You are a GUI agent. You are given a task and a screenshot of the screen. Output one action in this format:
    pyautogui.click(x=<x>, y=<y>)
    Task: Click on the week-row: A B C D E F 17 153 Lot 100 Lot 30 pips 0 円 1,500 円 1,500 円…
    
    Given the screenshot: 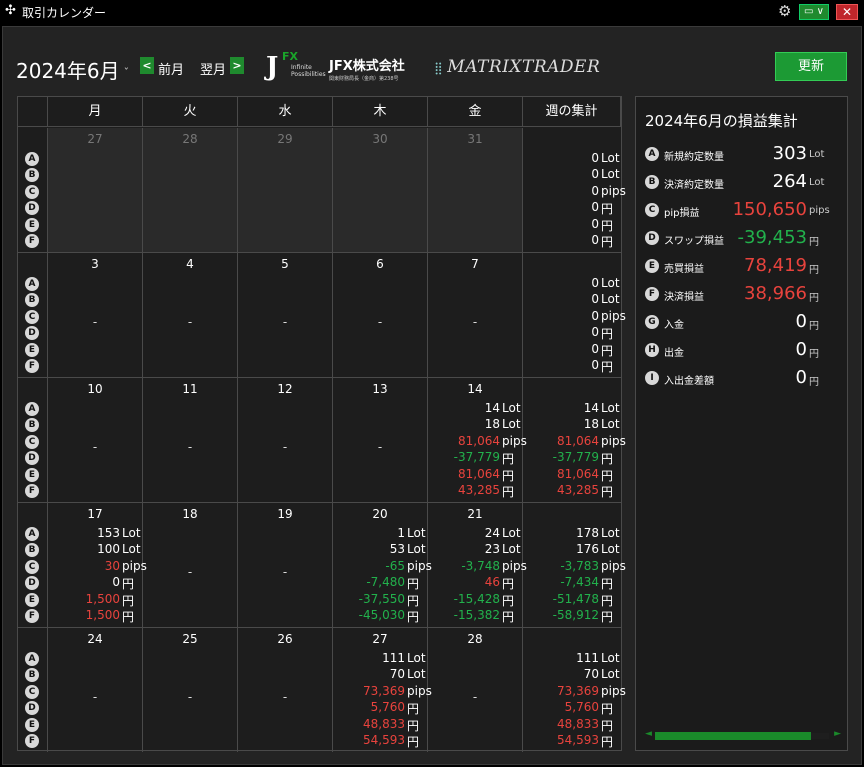 What is the action you would take?
    pyautogui.click(x=322, y=565)
    